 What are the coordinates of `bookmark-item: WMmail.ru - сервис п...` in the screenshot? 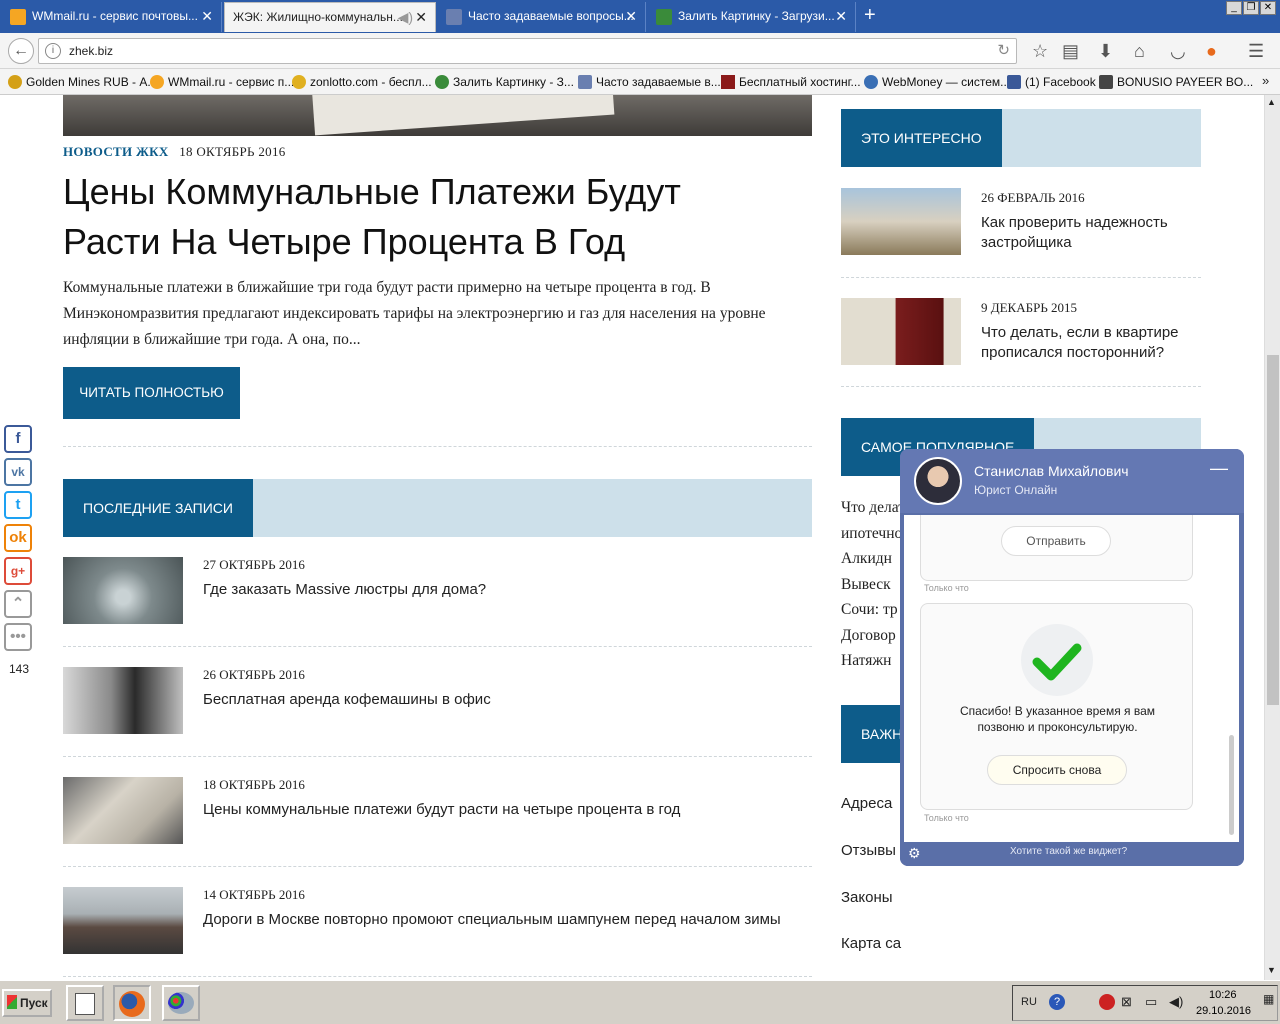 It's located at (221, 82).